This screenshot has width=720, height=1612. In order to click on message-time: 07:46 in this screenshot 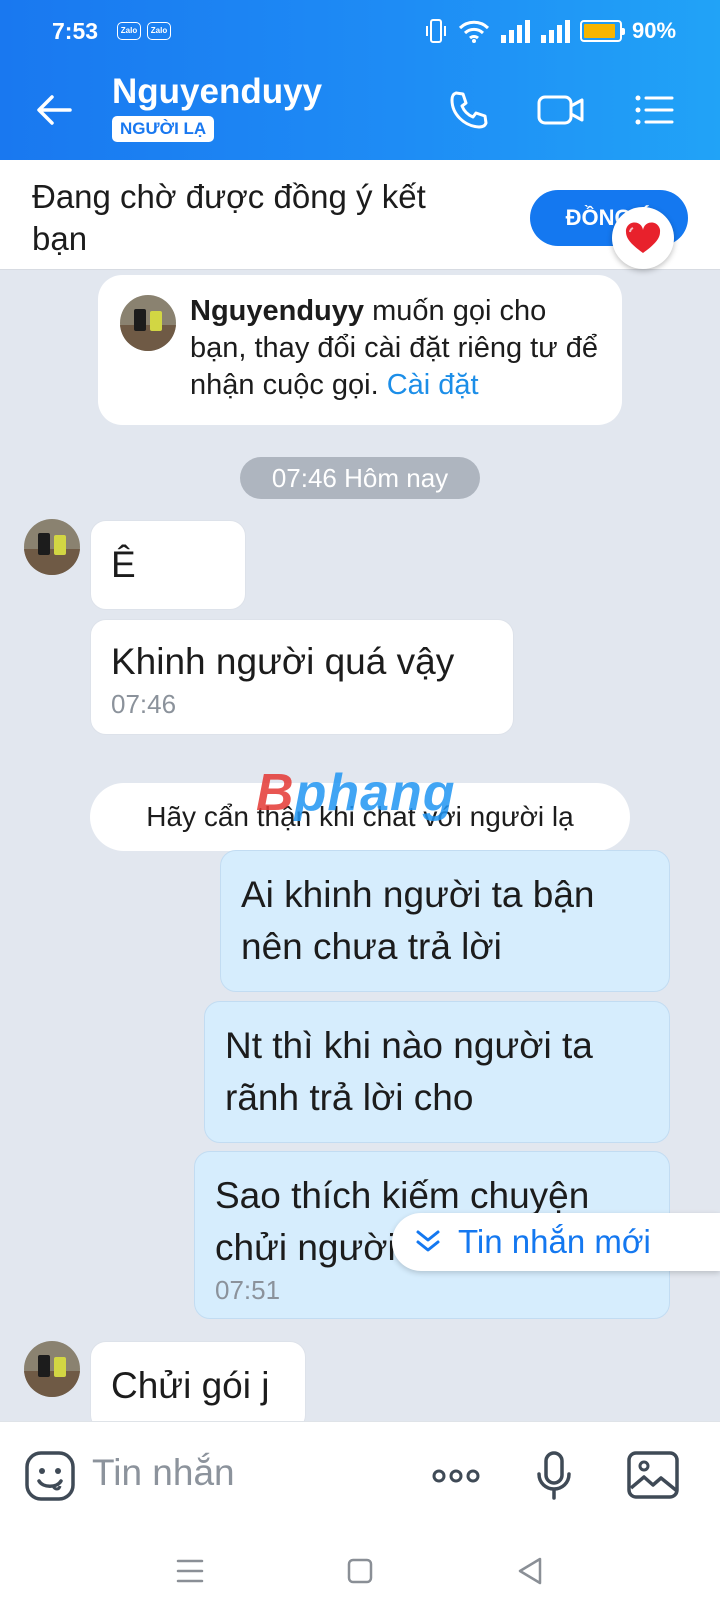, I will do `click(144, 704)`.